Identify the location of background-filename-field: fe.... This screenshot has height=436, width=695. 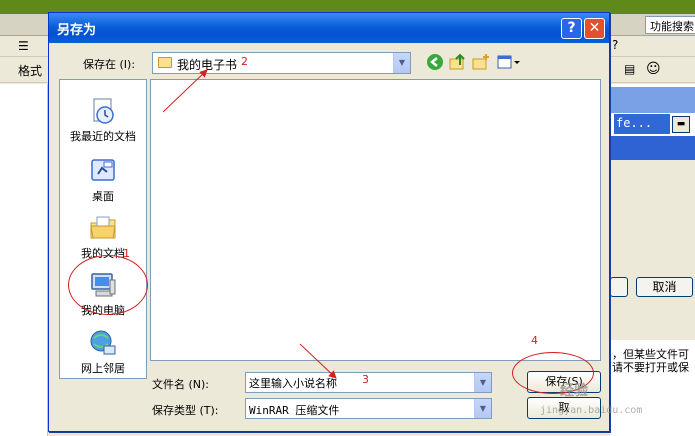
(642, 124).